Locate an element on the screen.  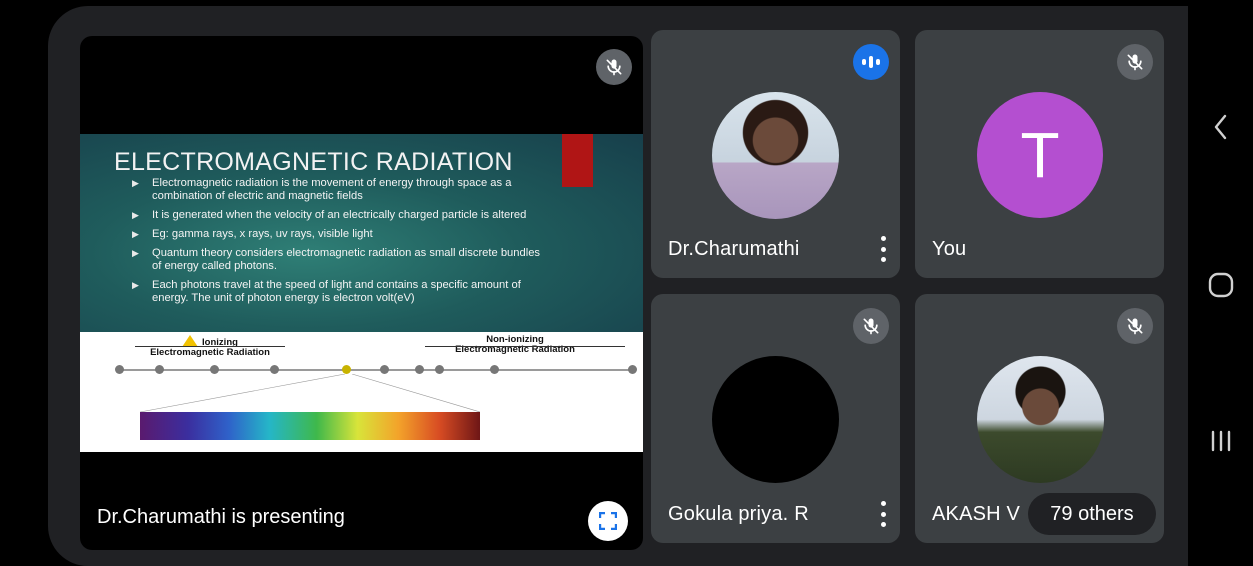
slide-accent-block is located at coordinates (577, 160).